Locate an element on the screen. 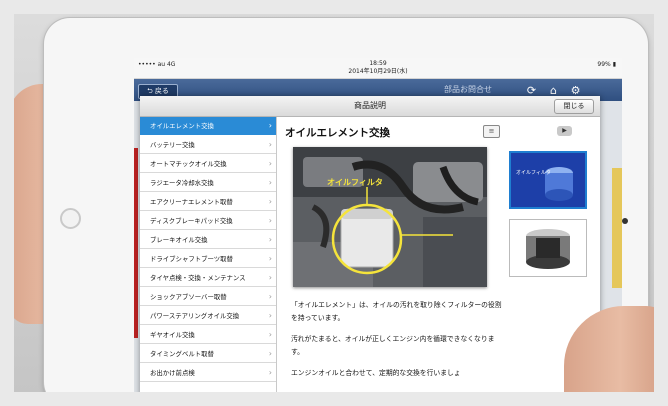  photo-caption: オイルフィルタ is located at coordinates (355, 182).